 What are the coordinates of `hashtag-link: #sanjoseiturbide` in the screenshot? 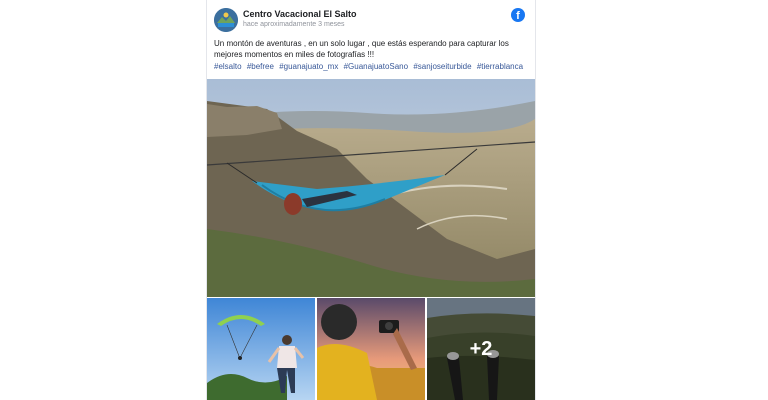 It's located at (442, 66).